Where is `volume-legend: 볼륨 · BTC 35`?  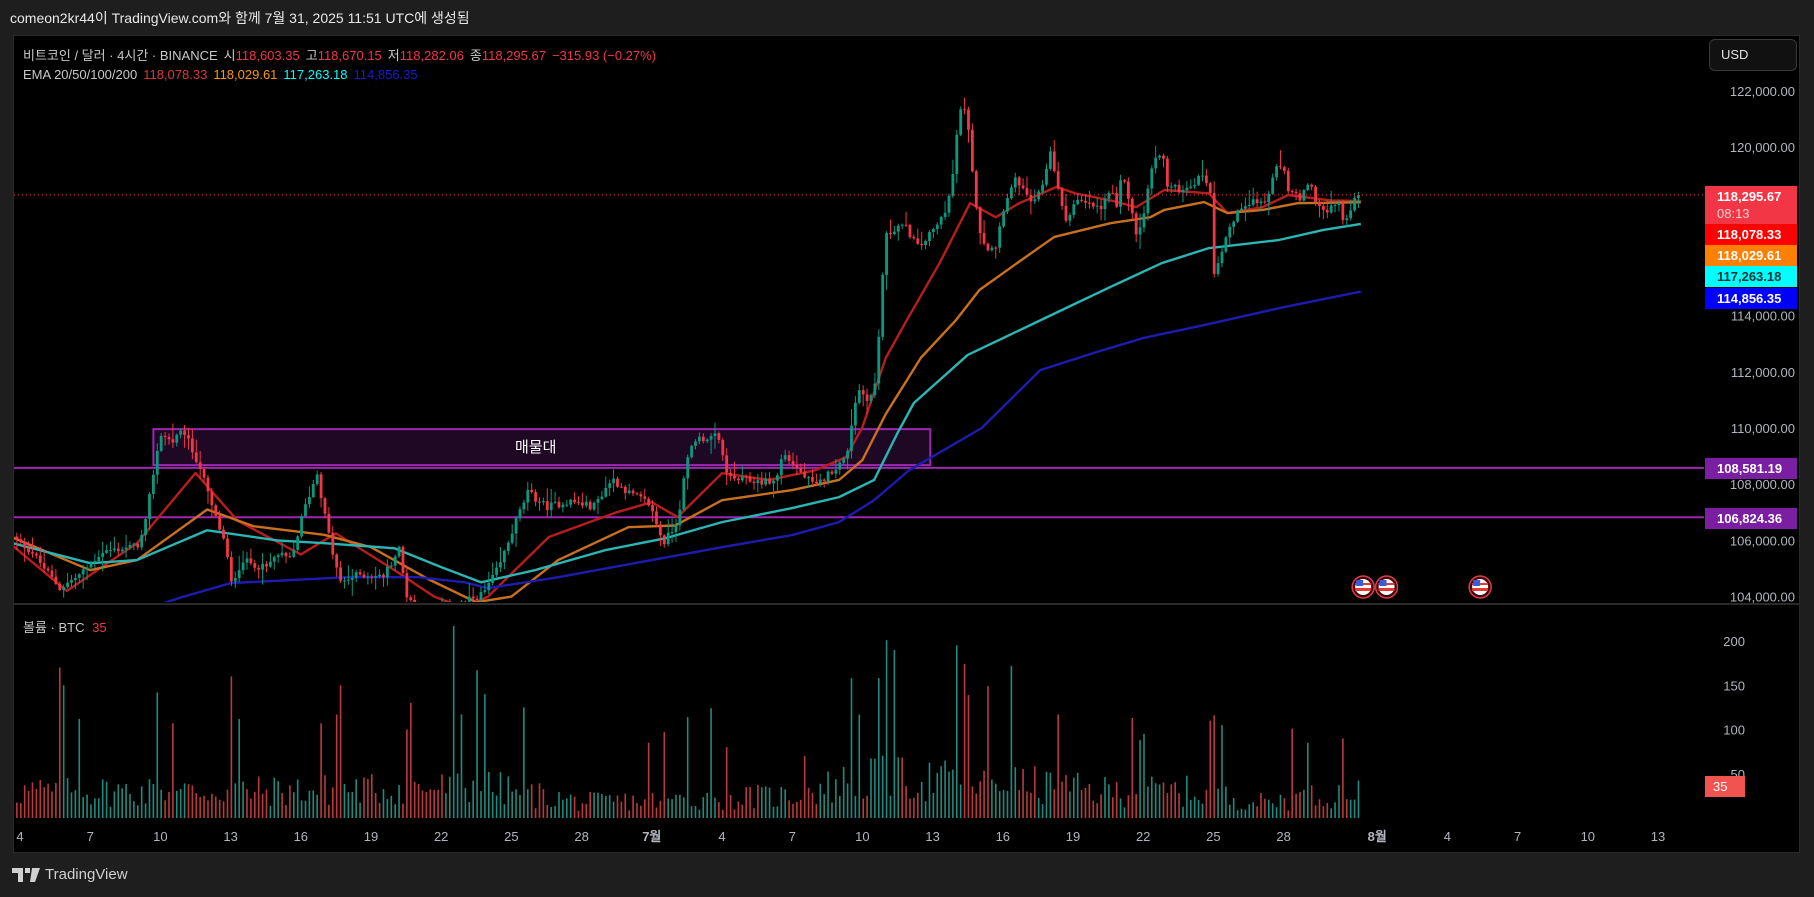
volume-legend: 볼륨 · BTC 35 is located at coordinates (65, 626).